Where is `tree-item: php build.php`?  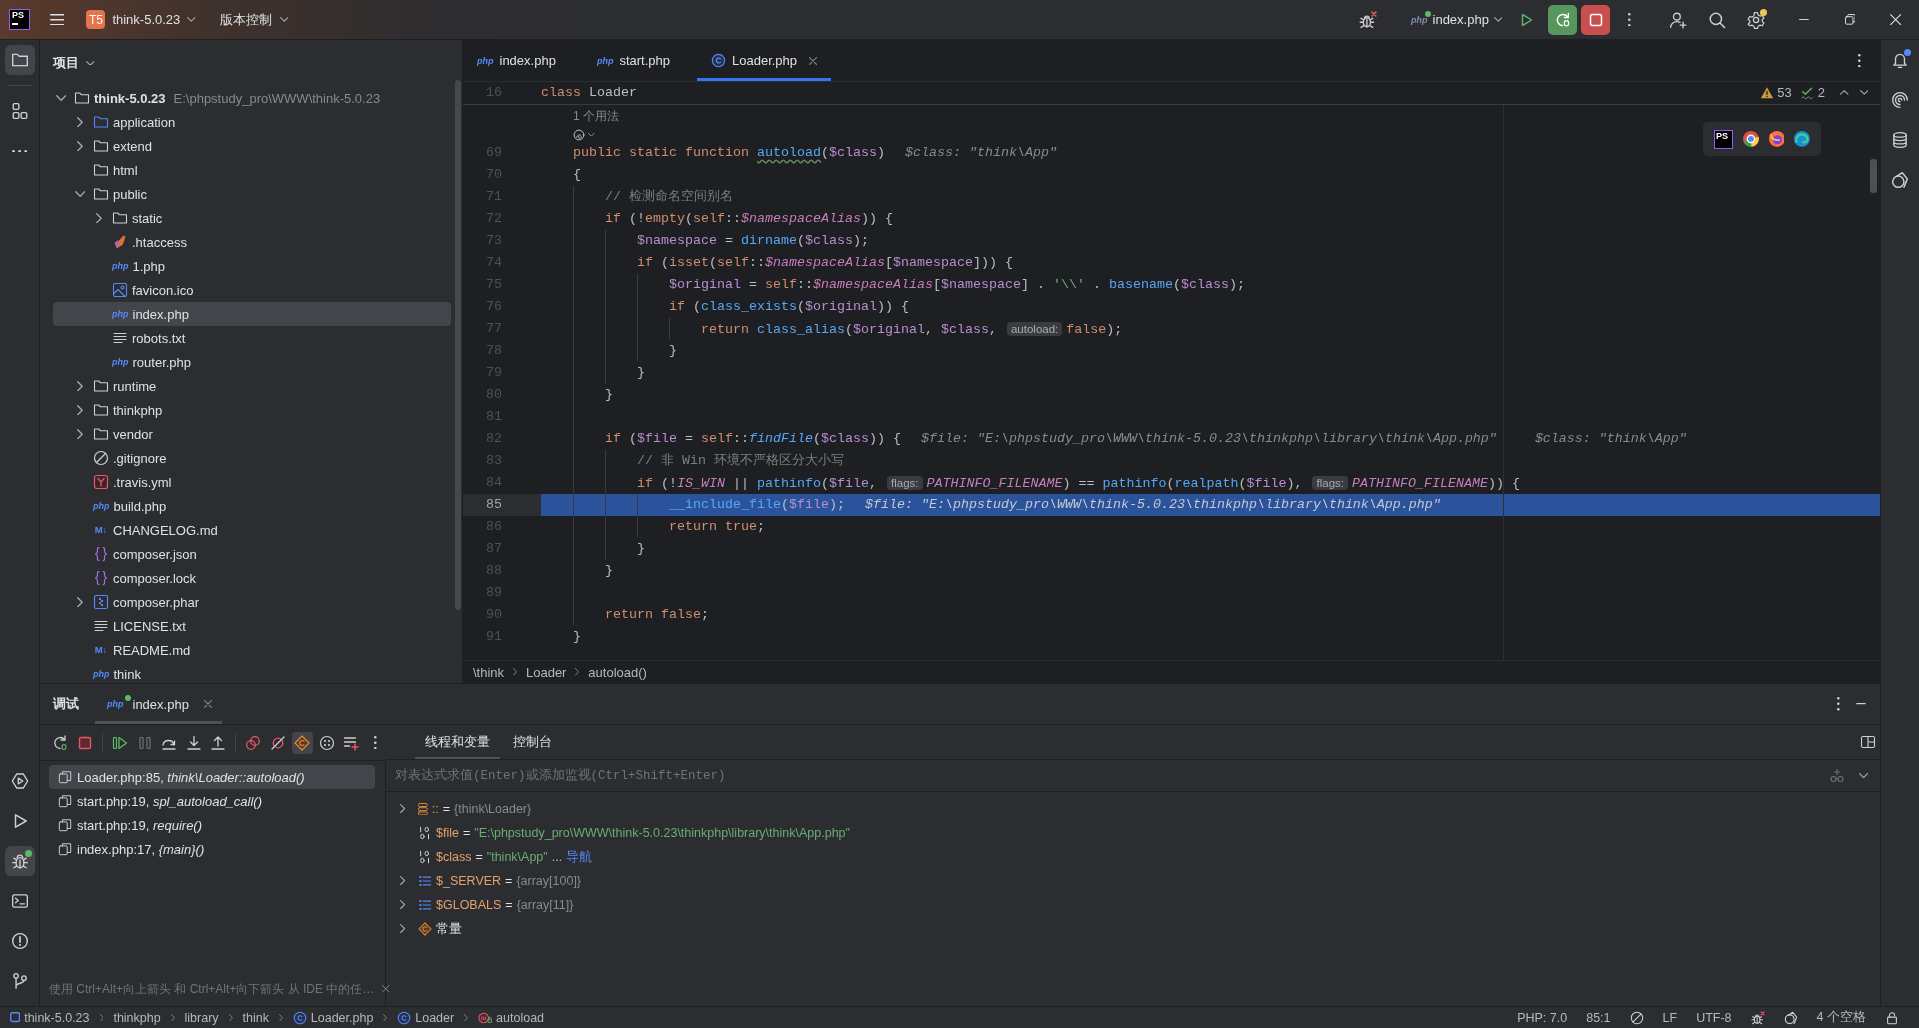
tree-item: php build.php is located at coordinates (252, 506).